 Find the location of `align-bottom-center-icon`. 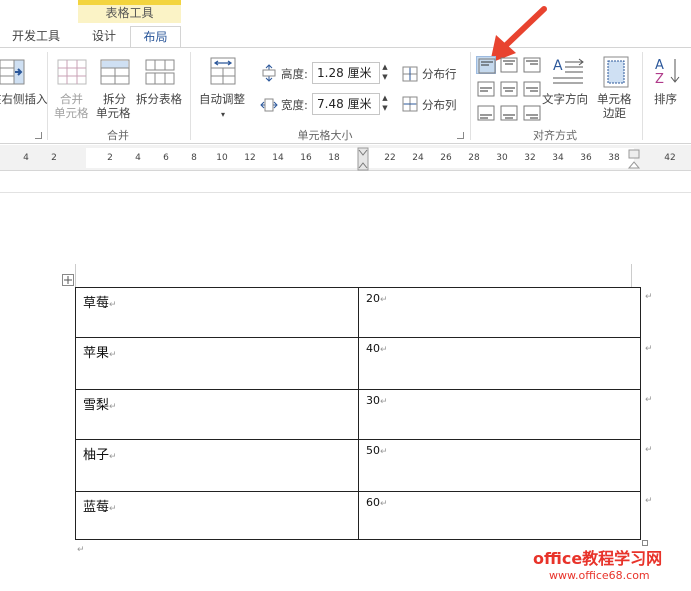

align-bottom-center-icon is located at coordinates (509, 113).